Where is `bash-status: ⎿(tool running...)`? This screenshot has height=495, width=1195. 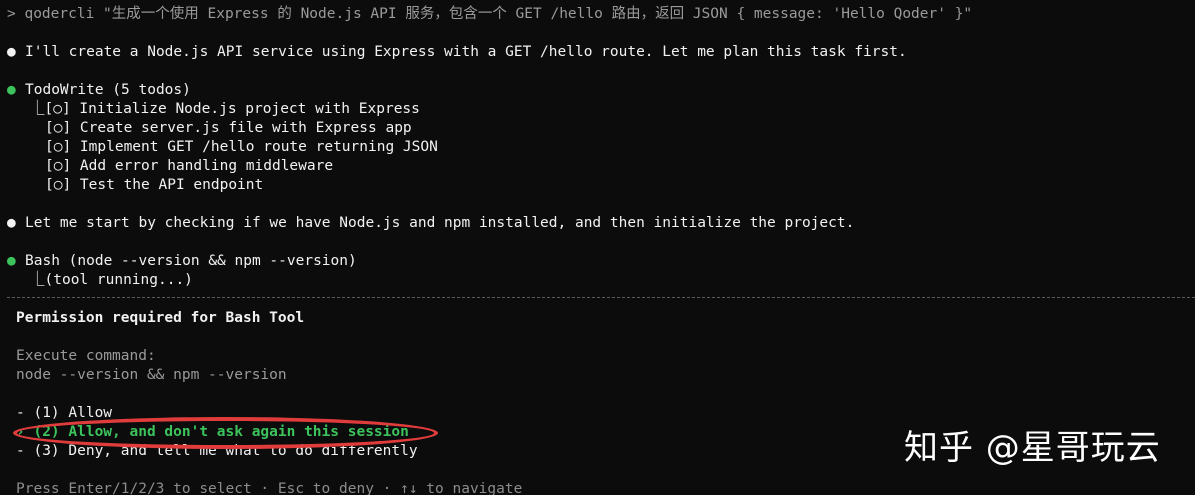
bash-status: ⎿(tool running...) is located at coordinates (111, 280).